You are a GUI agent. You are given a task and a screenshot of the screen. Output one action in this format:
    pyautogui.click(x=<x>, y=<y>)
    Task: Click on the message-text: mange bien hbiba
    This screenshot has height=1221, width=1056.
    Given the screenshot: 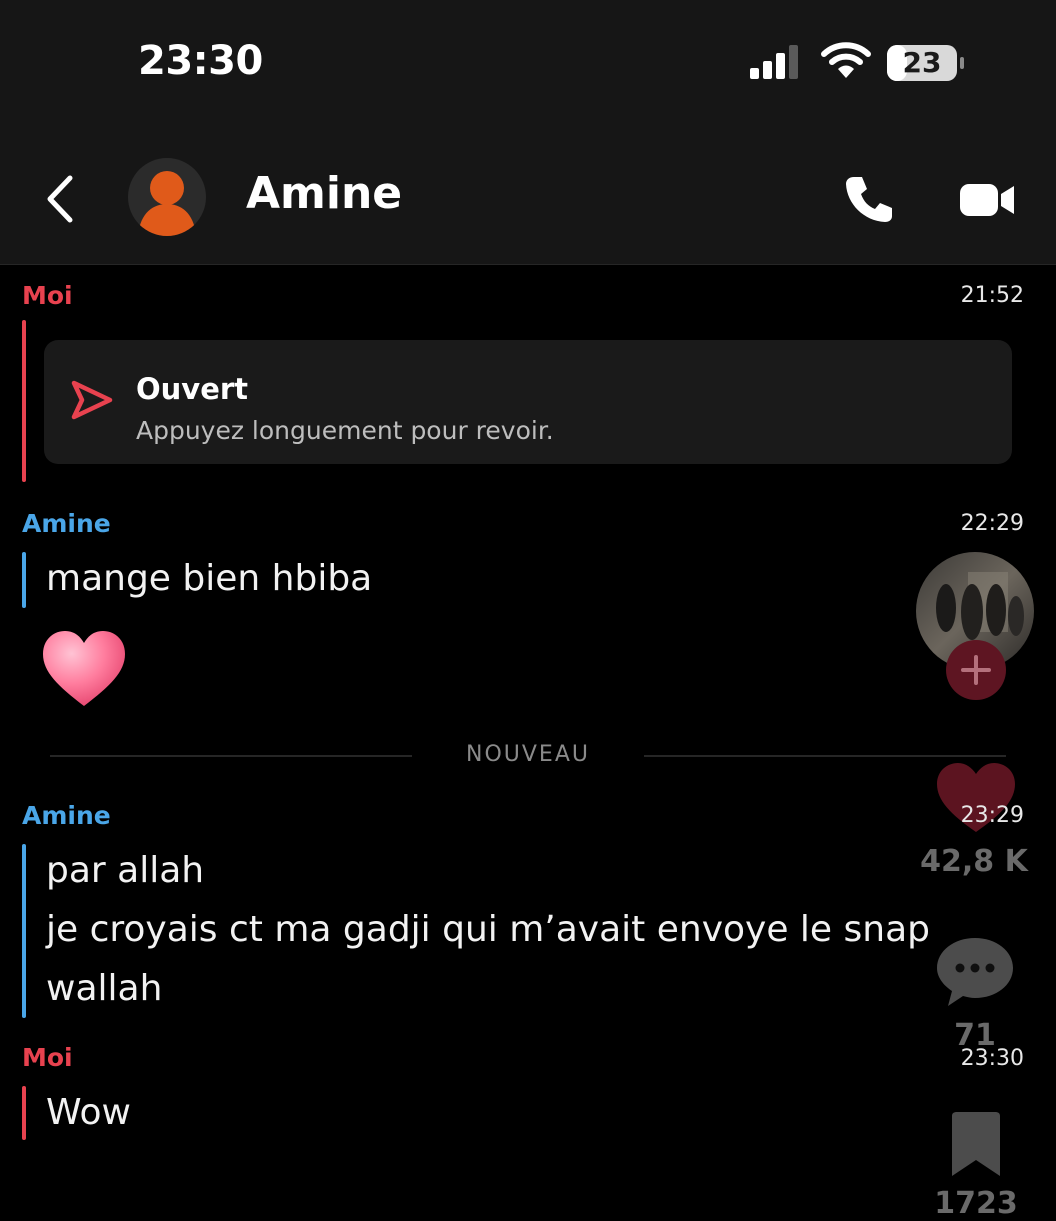 What is the action you would take?
    pyautogui.click(x=209, y=578)
    